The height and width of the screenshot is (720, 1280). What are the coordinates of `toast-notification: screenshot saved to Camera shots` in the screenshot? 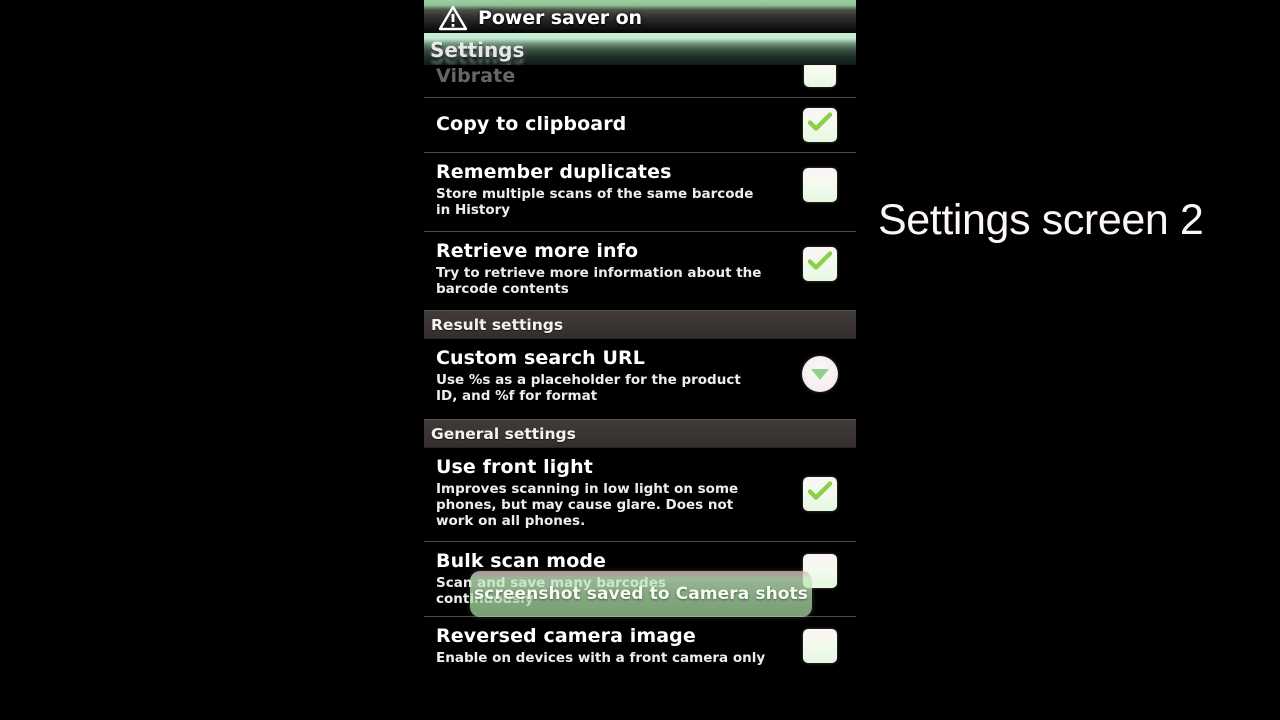 It's located at (641, 594).